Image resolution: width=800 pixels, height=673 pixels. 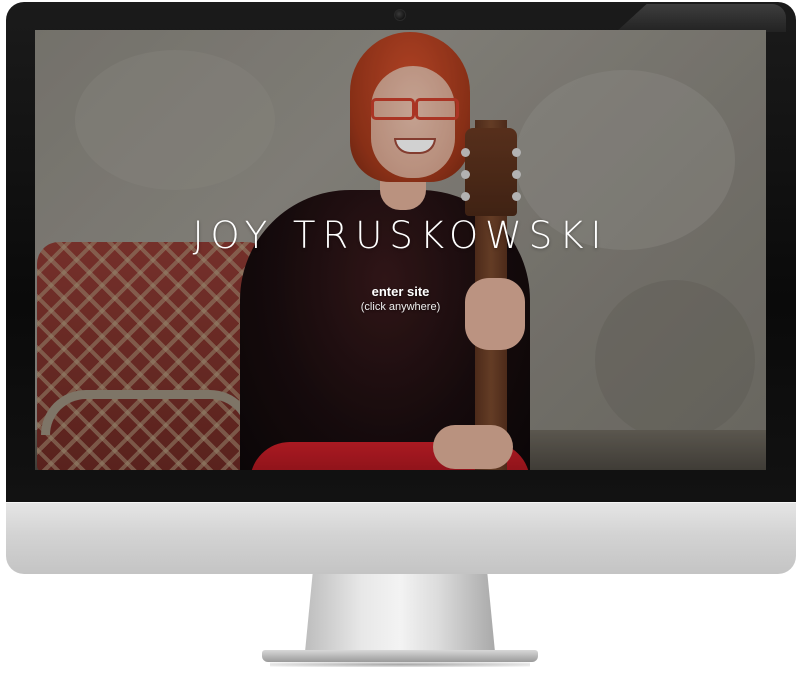 What do you see at coordinates (400, 235) in the screenshot?
I see `site-title: JOY TRUSKOWSKI` at bounding box center [400, 235].